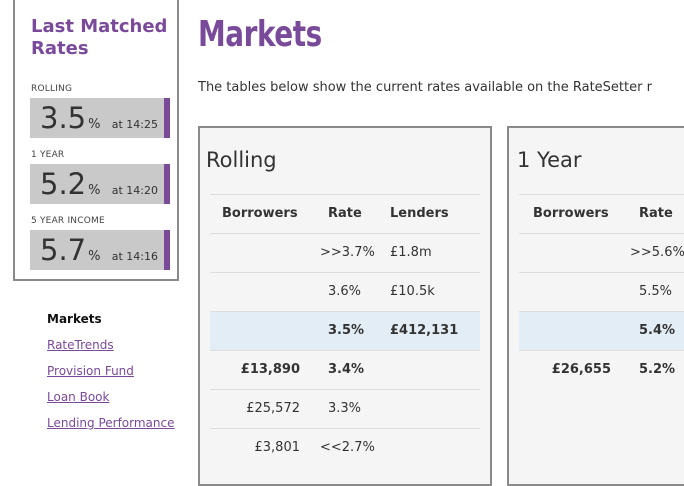 This screenshot has width=684, height=486. Describe the element at coordinates (111, 423) in the screenshot. I see `nav-item-lending-performance: Lending Performance` at that location.